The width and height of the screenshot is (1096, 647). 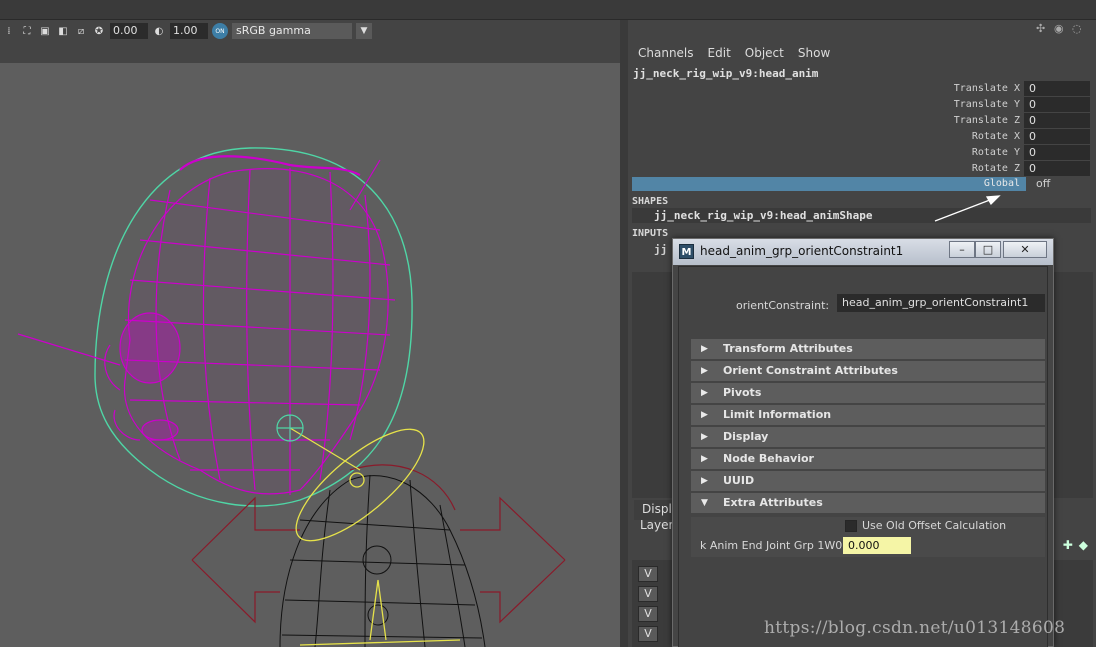 What do you see at coordinates (650, 233) in the screenshot?
I see `inputs-header: INPUTS` at bounding box center [650, 233].